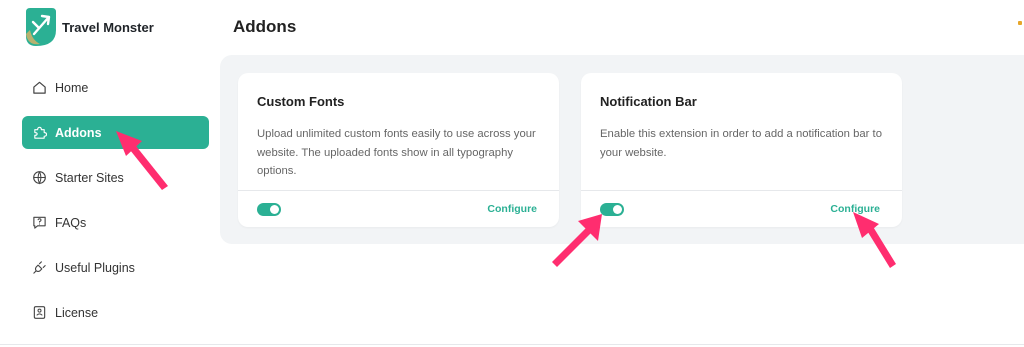  I want to click on notification-dot, so click(1020, 23).